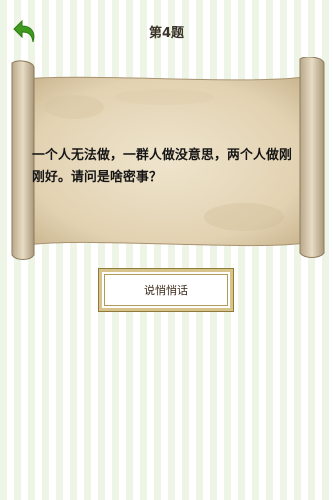 The height and width of the screenshot is (500, 333). I want to click on answer-button: 说悄悄话, so click(166, 290).